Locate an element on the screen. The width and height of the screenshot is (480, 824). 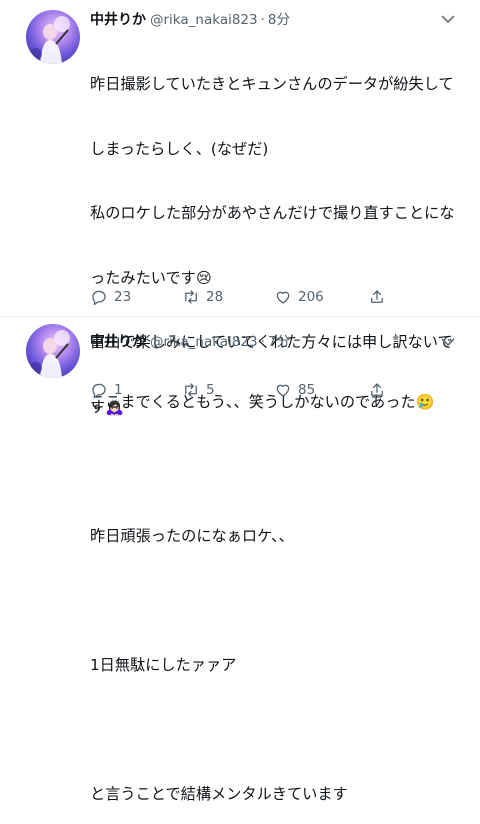
timestamp: 8分 is located at coordinates (279, 18).